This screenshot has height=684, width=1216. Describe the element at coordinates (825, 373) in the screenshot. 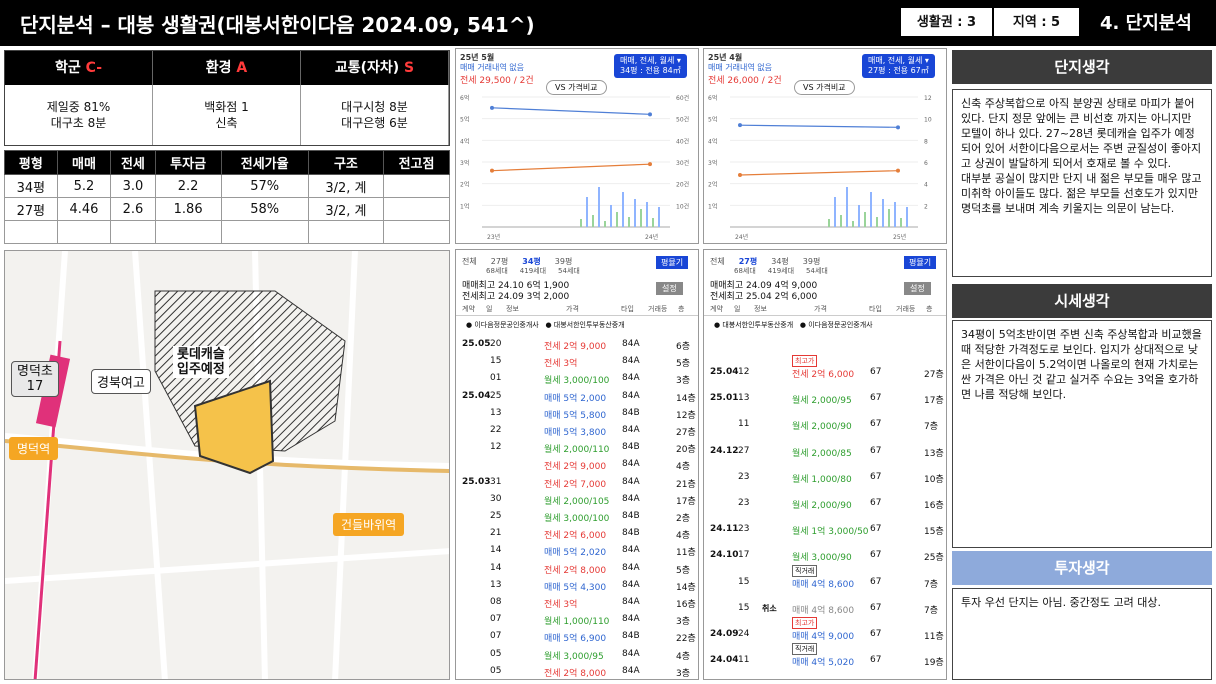

I see `table-row: 25.04 12 전세 2억 6,000 67 27층` at that location.